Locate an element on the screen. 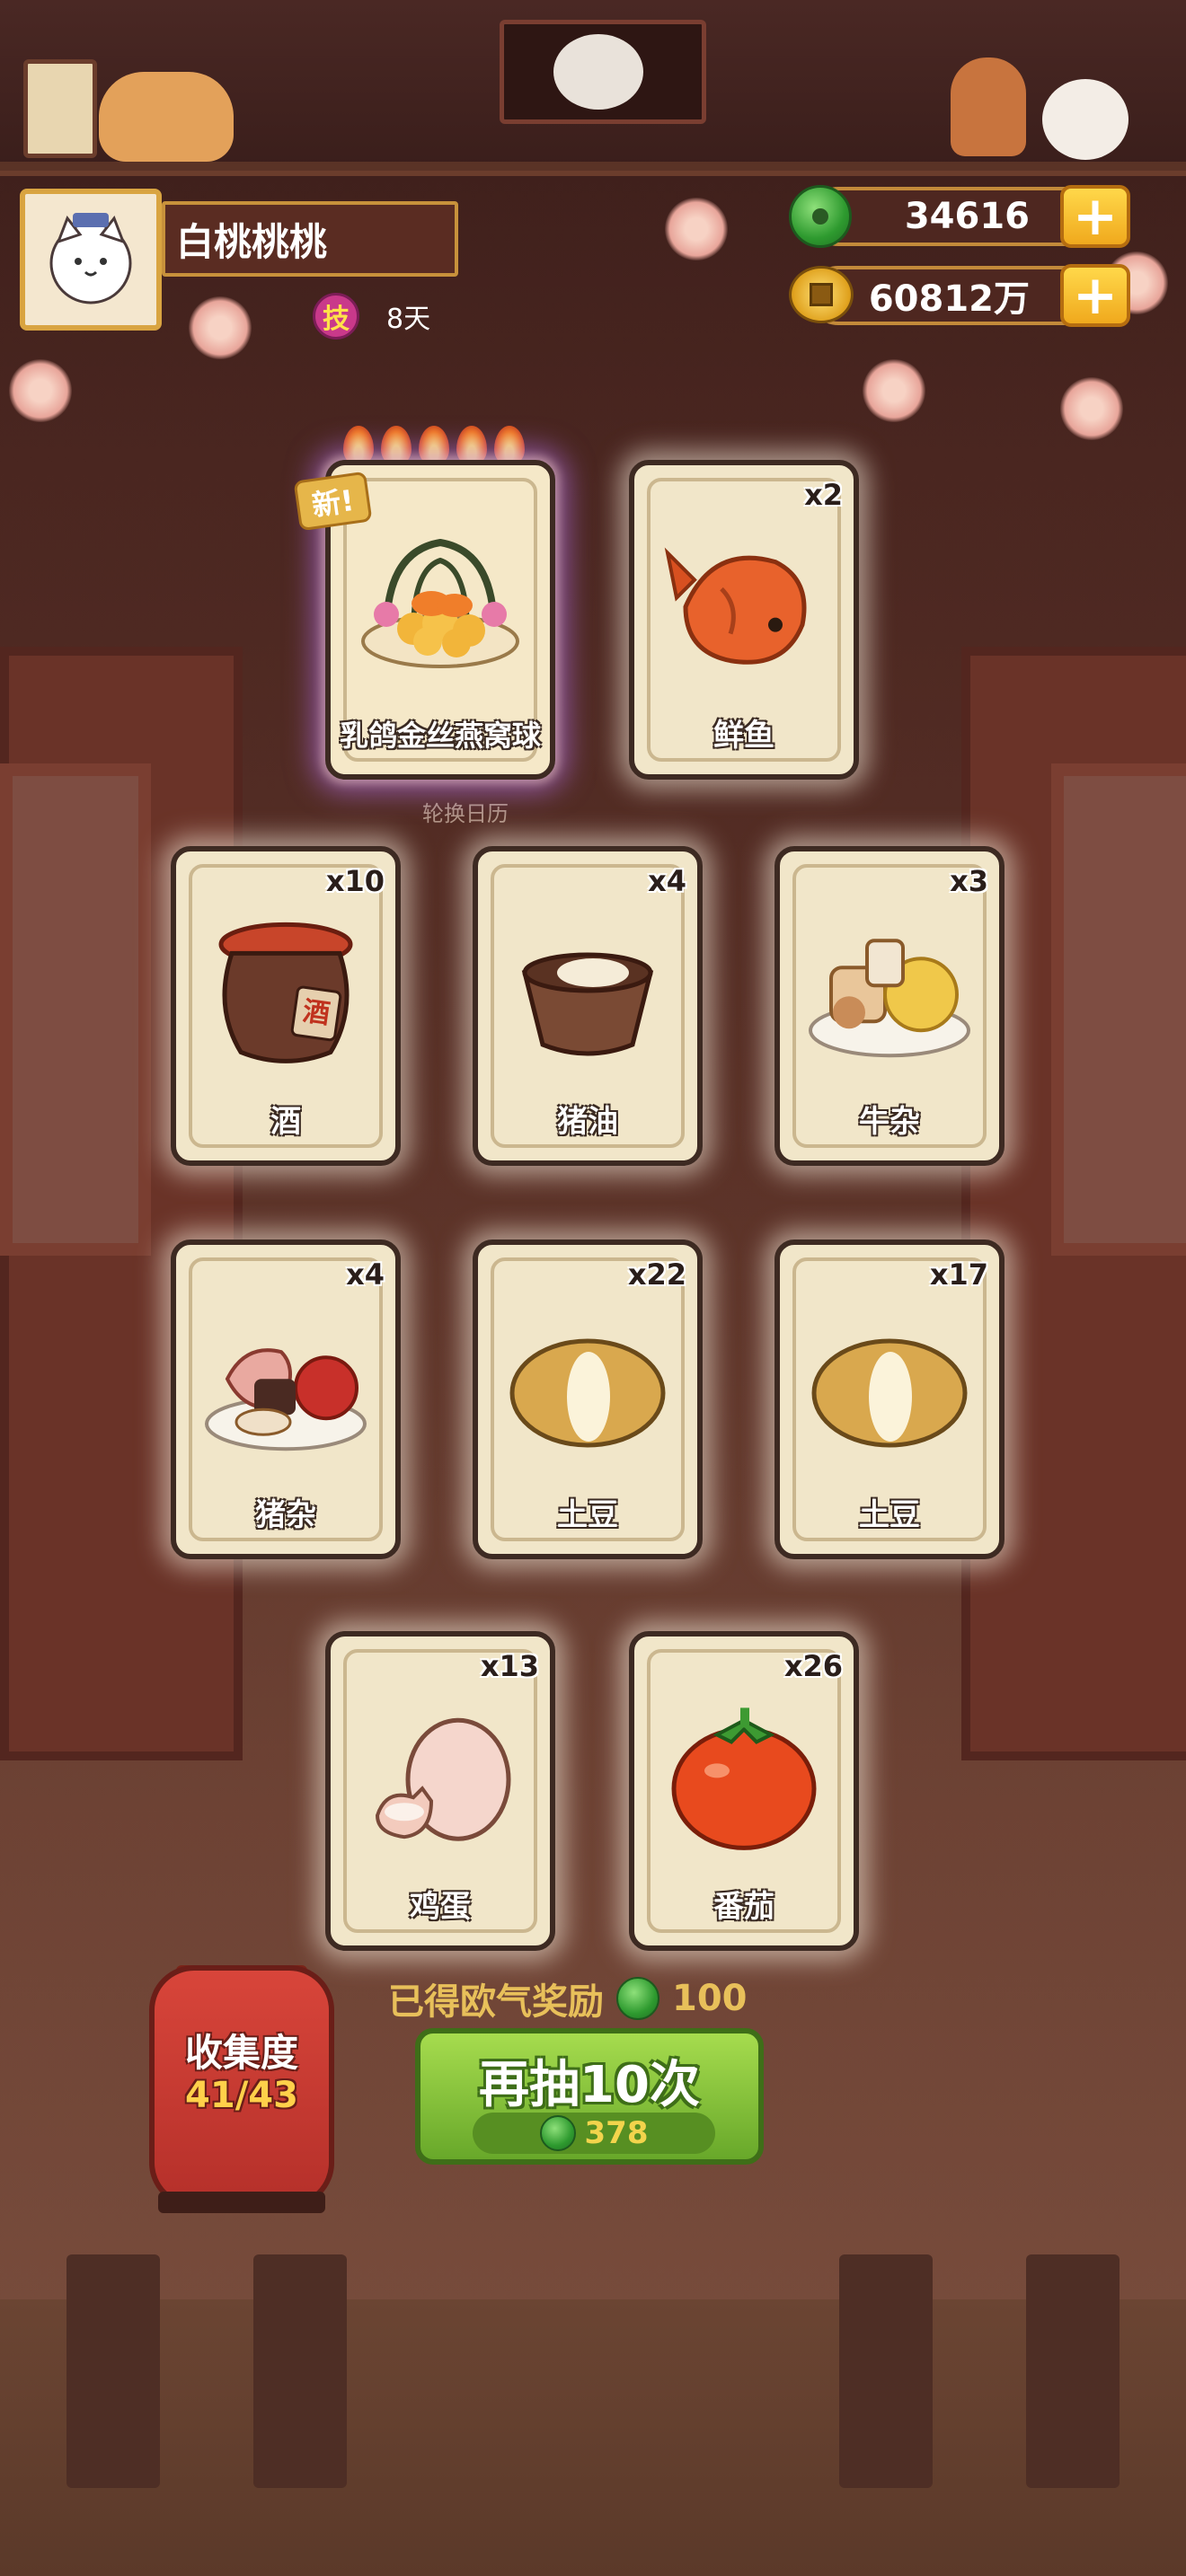 This screenshot has height=2576, width=1186. avatar is located at coordinates (91, 260).